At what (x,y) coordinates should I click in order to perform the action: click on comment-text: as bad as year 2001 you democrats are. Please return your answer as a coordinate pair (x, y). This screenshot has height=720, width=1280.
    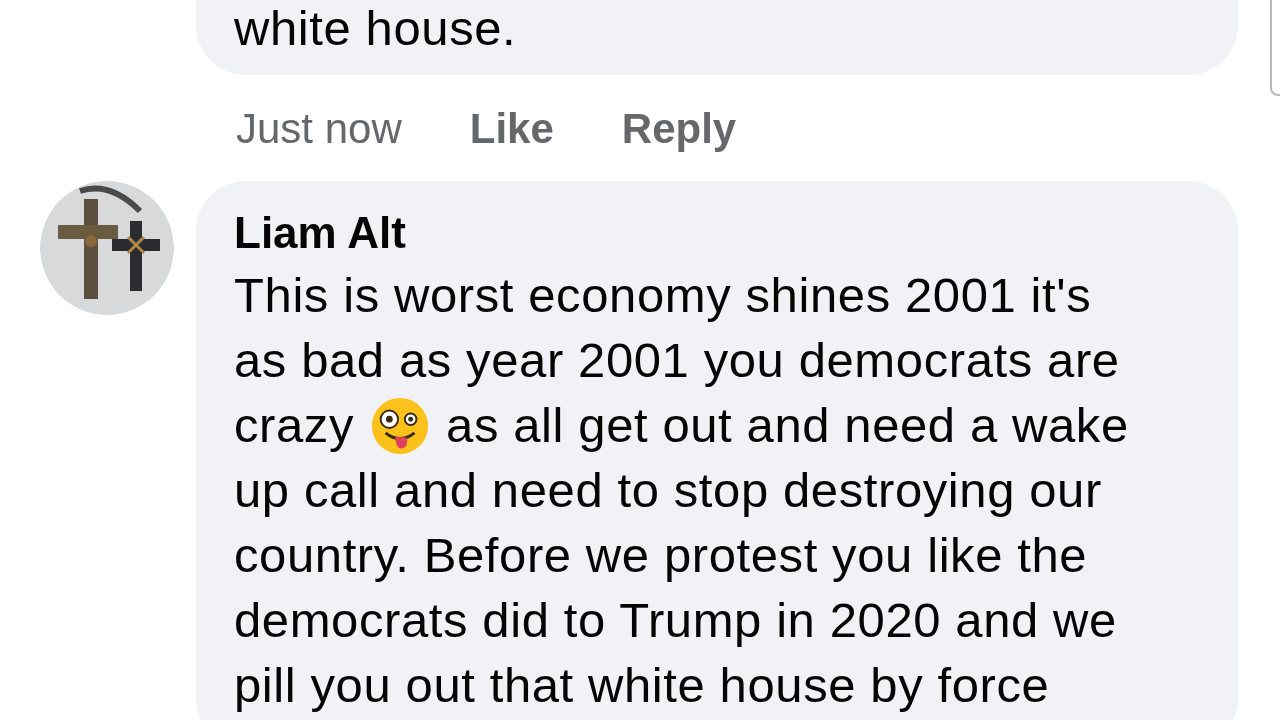
    Looking at the image, I should click on (677, 360).